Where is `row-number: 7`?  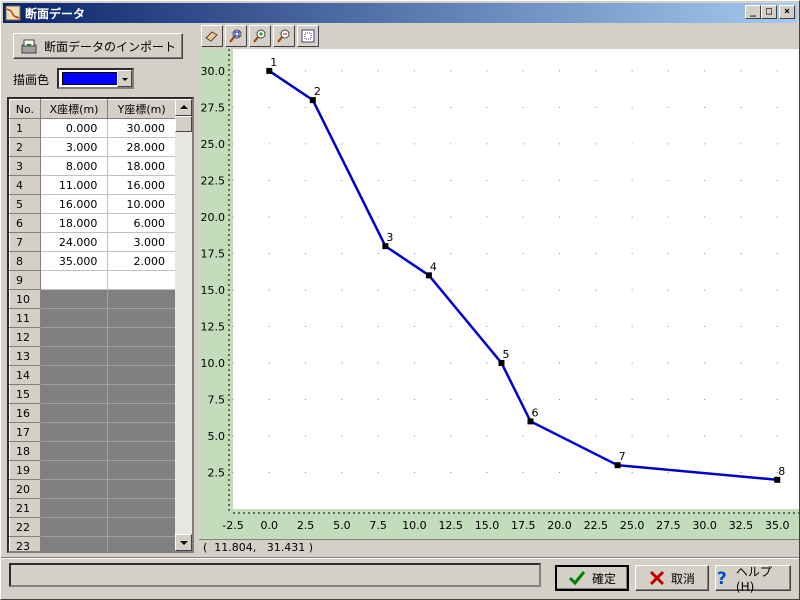 row-number: 7 is located at coordinates (25, 242).